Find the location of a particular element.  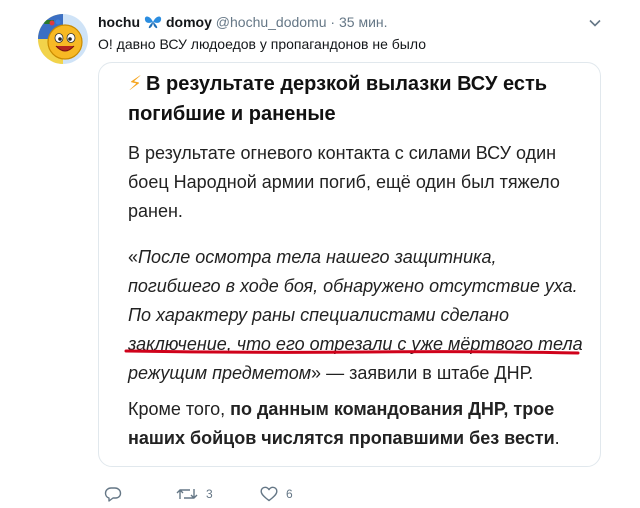

user-handle: @hochu_dodomu is located at coordinates (271, 22).